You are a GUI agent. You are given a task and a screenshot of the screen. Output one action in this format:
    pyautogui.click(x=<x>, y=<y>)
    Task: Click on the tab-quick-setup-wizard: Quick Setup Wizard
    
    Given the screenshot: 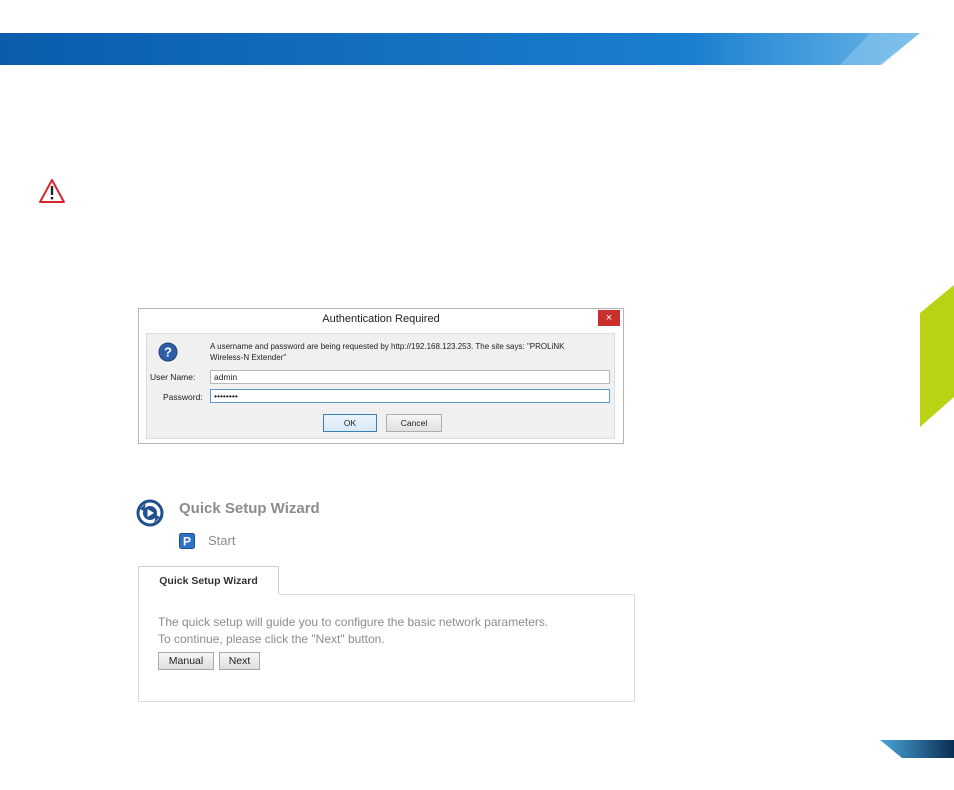 What is the action you would take?
    pyautogui.click(x=208, y=580)
    